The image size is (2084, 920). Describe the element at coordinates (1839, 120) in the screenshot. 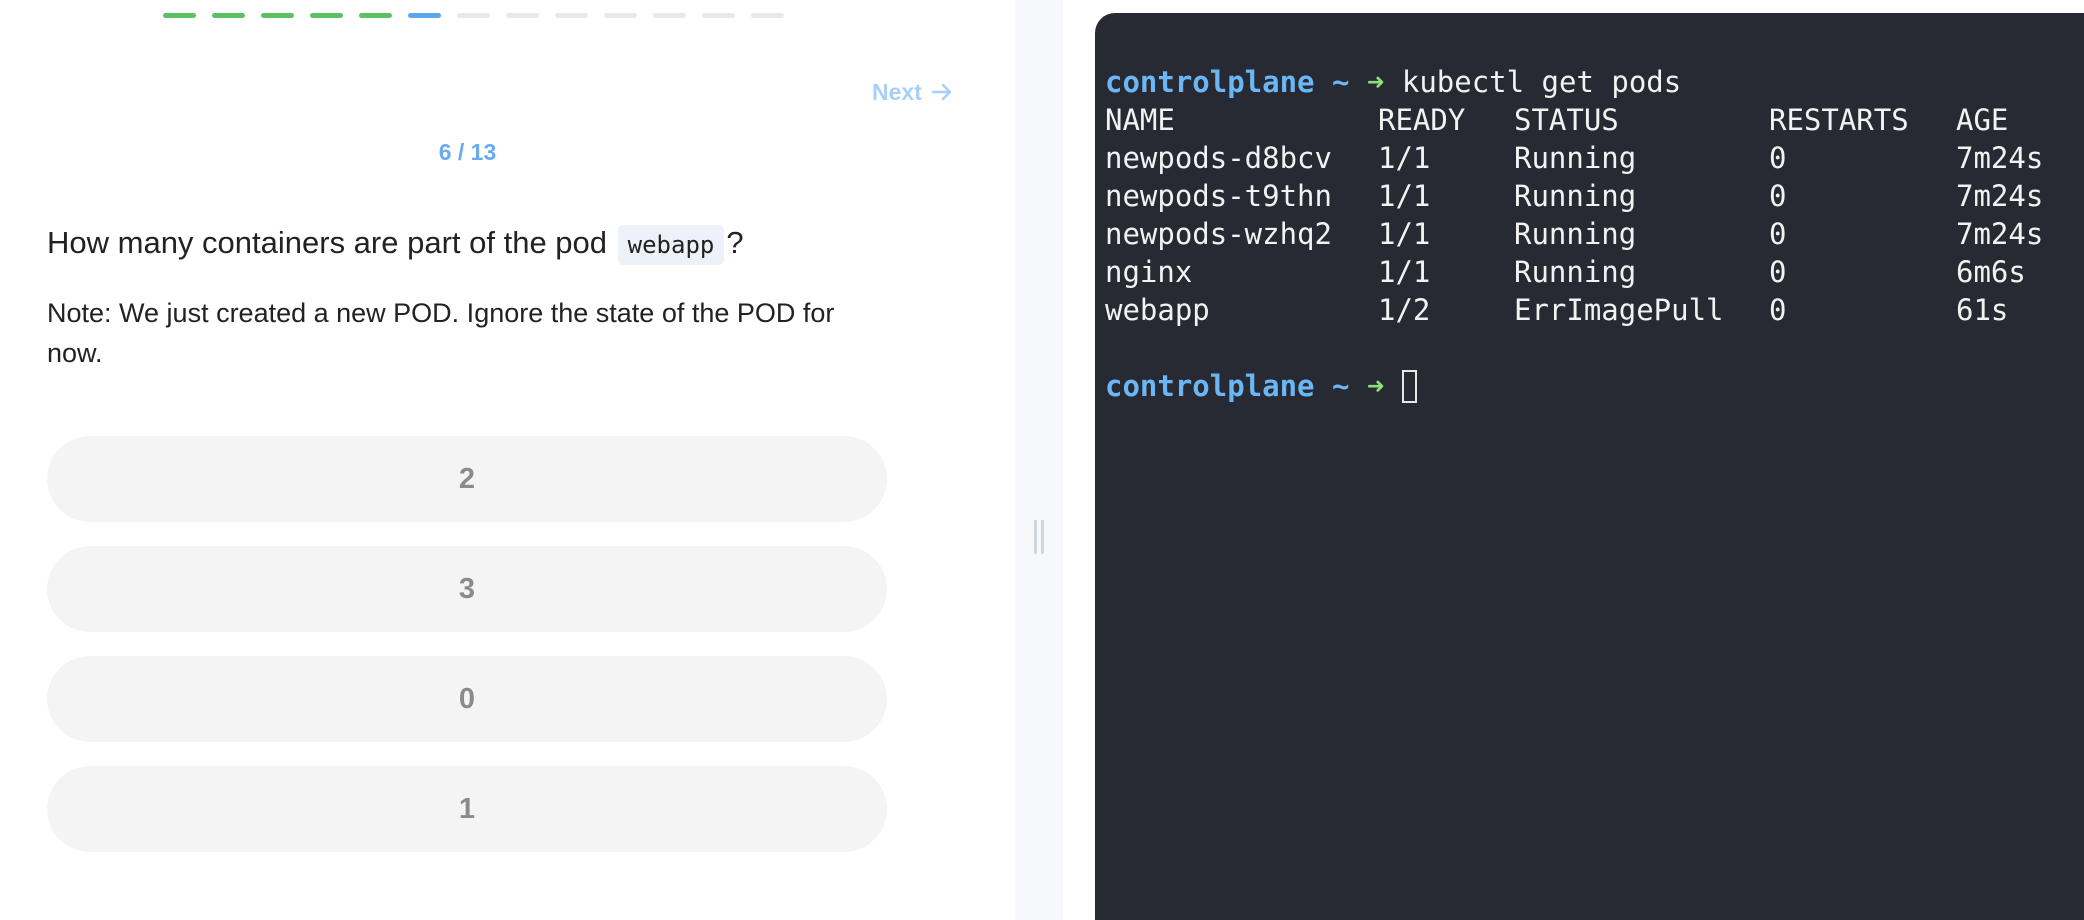

I see `terminal-header-cell: RESTARTS` at that location.